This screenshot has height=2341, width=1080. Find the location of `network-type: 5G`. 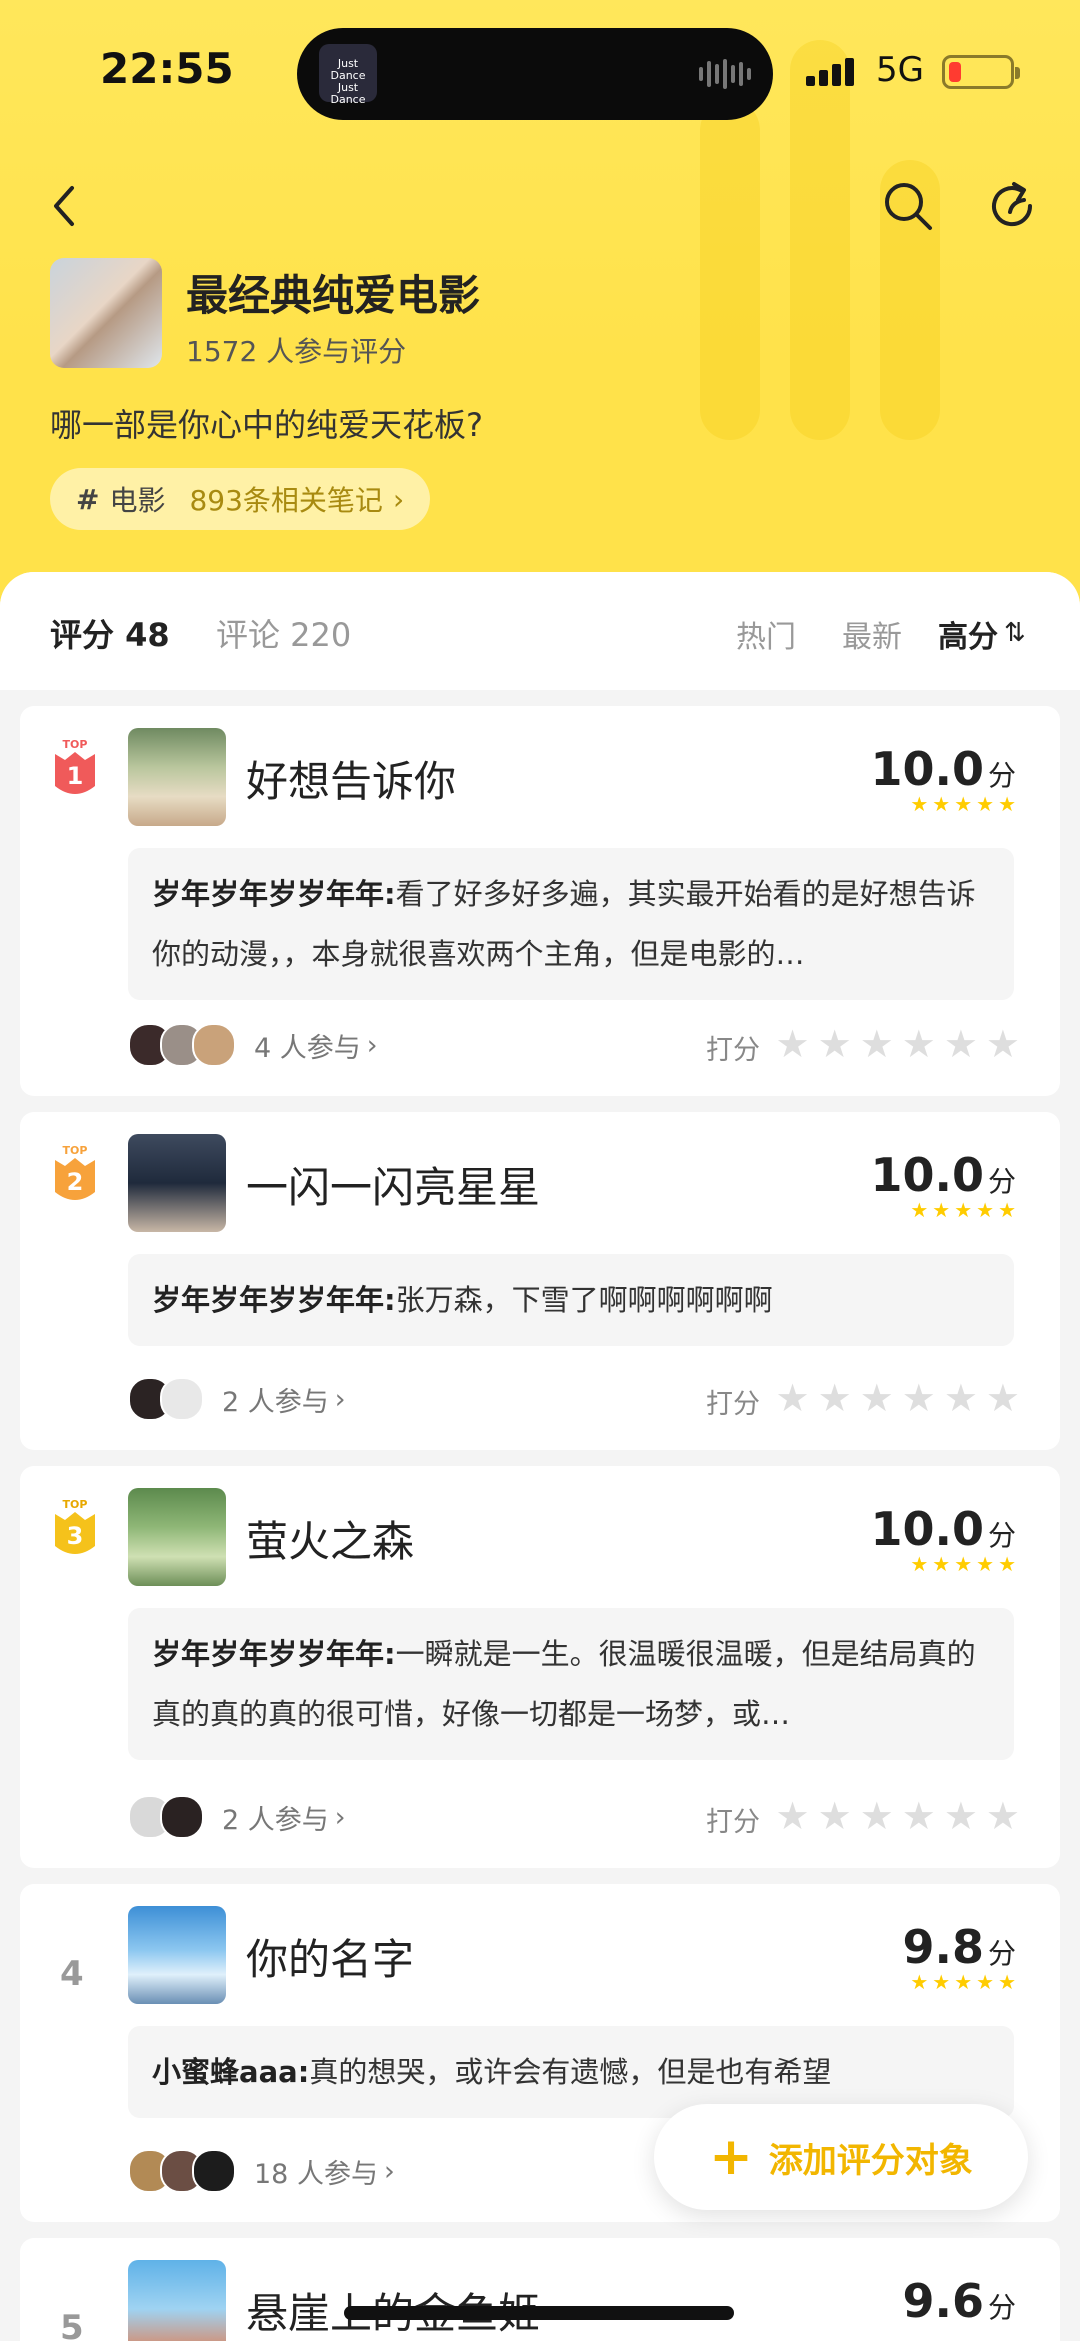

network-type: 5G is located at coordinates (900, 70).